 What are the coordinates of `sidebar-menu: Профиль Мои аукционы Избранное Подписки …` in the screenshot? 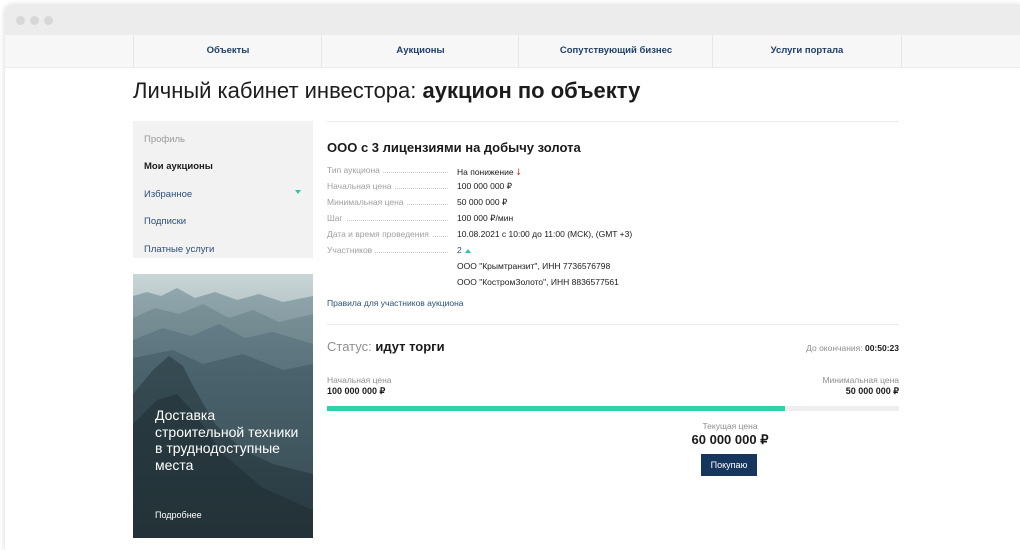 It's located at (223, 189).